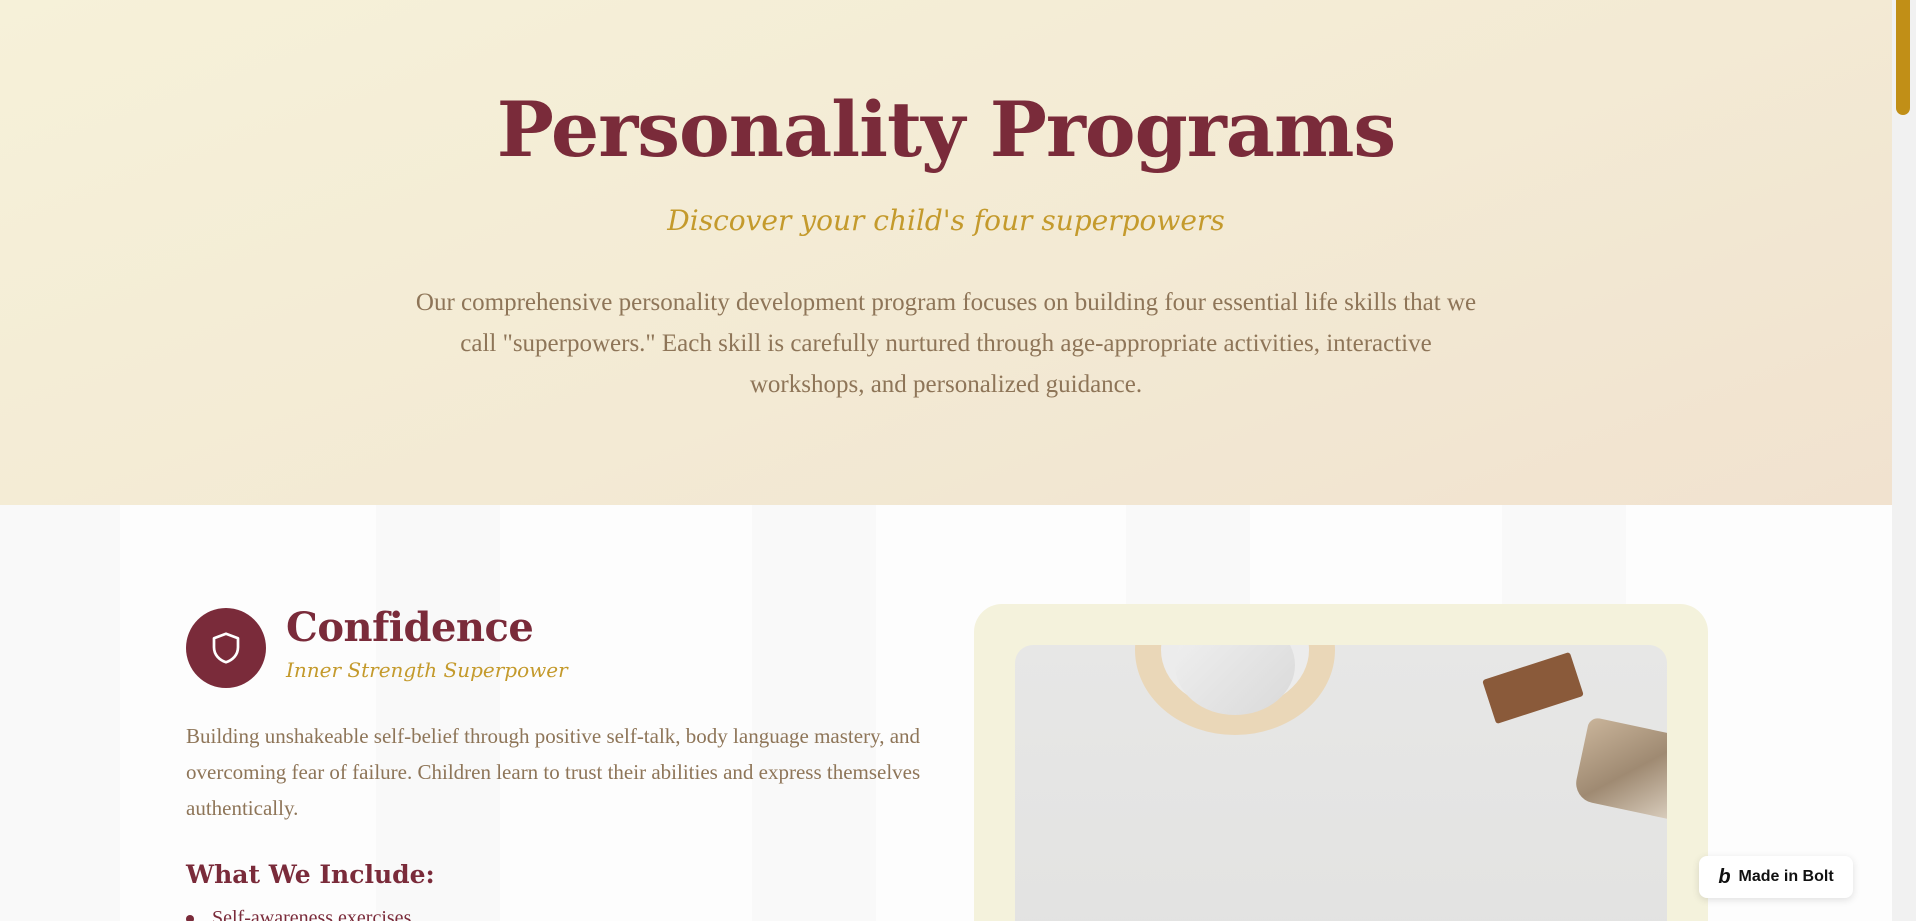  What do you see at coordinates (310, 874) in the screenshot?
I see `include-heading: What We Include:` at bounding box center [310, 874].